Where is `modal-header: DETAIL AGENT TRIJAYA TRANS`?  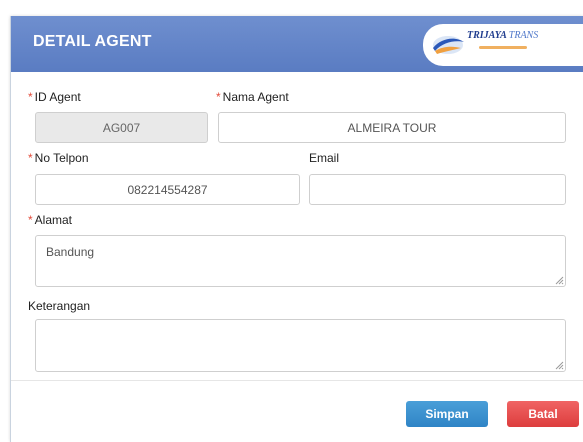
modal-header: DETAIL AGENT TRIJAYA TRANS is located at coordinates (297, 44).